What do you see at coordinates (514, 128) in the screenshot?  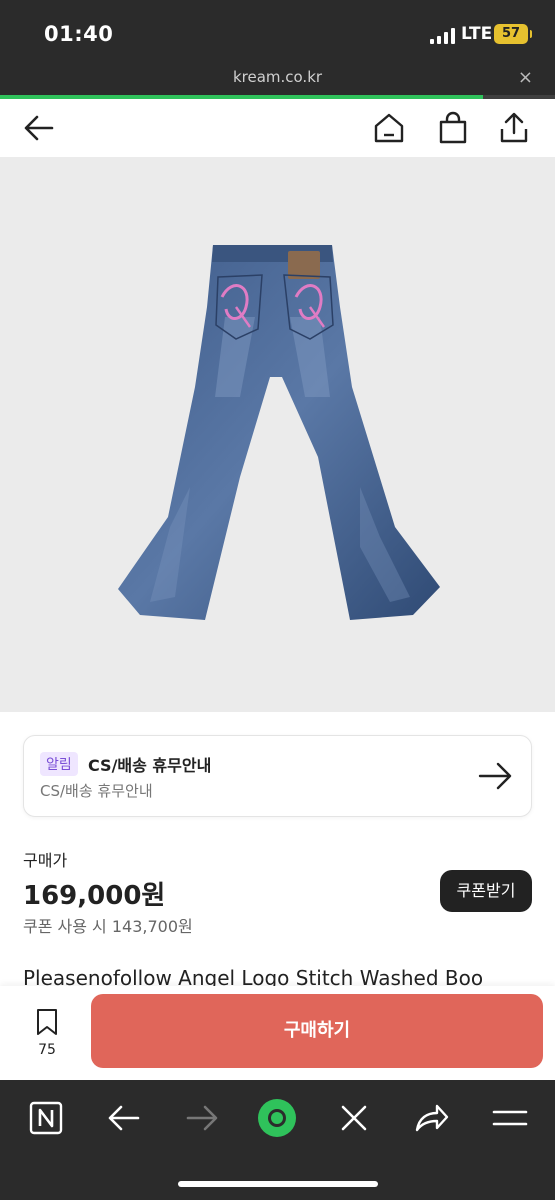 I see `share-icon` at bounding box center [514, 128].